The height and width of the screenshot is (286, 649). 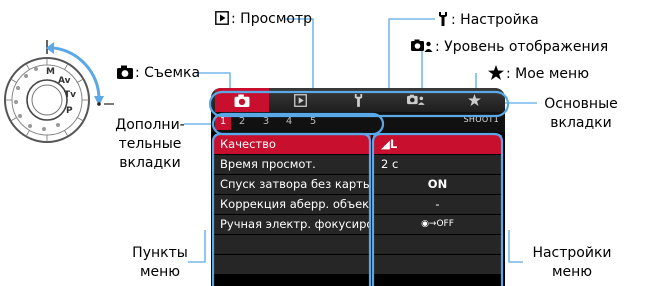 What do you see at coordinates (437, 209) in the screenshot?
I see `menu-settings-highlight` at bounding box center [437, 209].